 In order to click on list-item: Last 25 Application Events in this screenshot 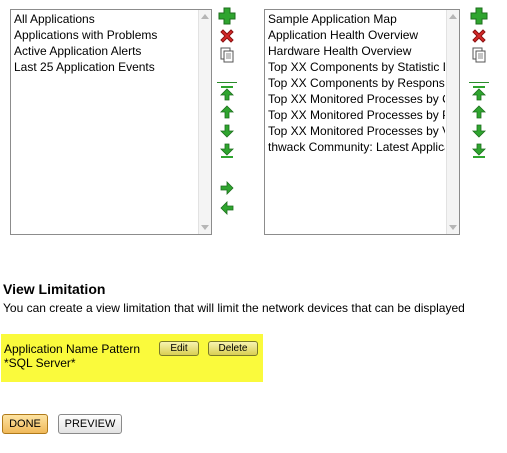, I will do `click(105, 67)`.